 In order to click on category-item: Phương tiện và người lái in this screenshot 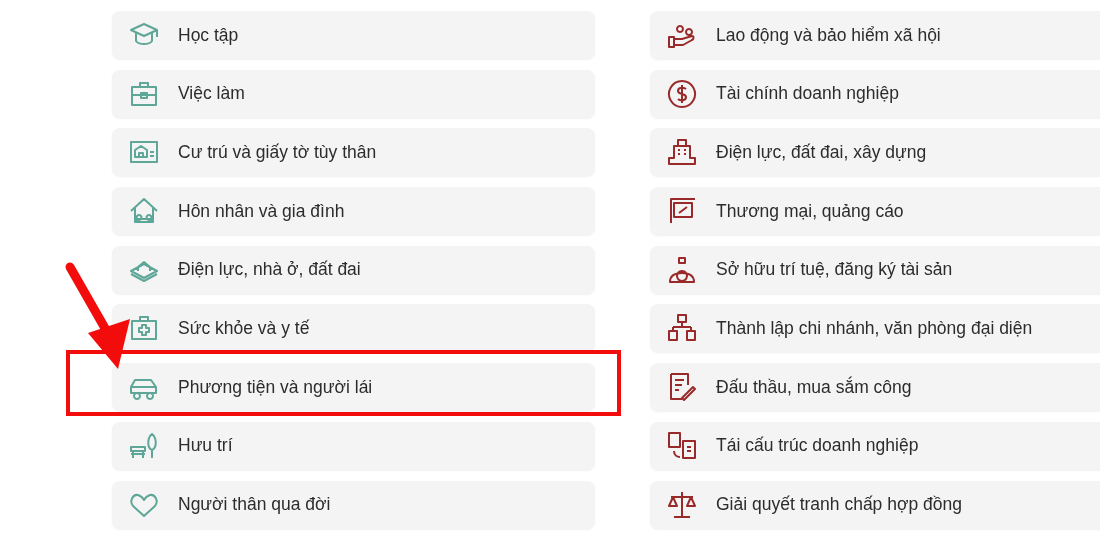, I will do `click(353, 387)`.